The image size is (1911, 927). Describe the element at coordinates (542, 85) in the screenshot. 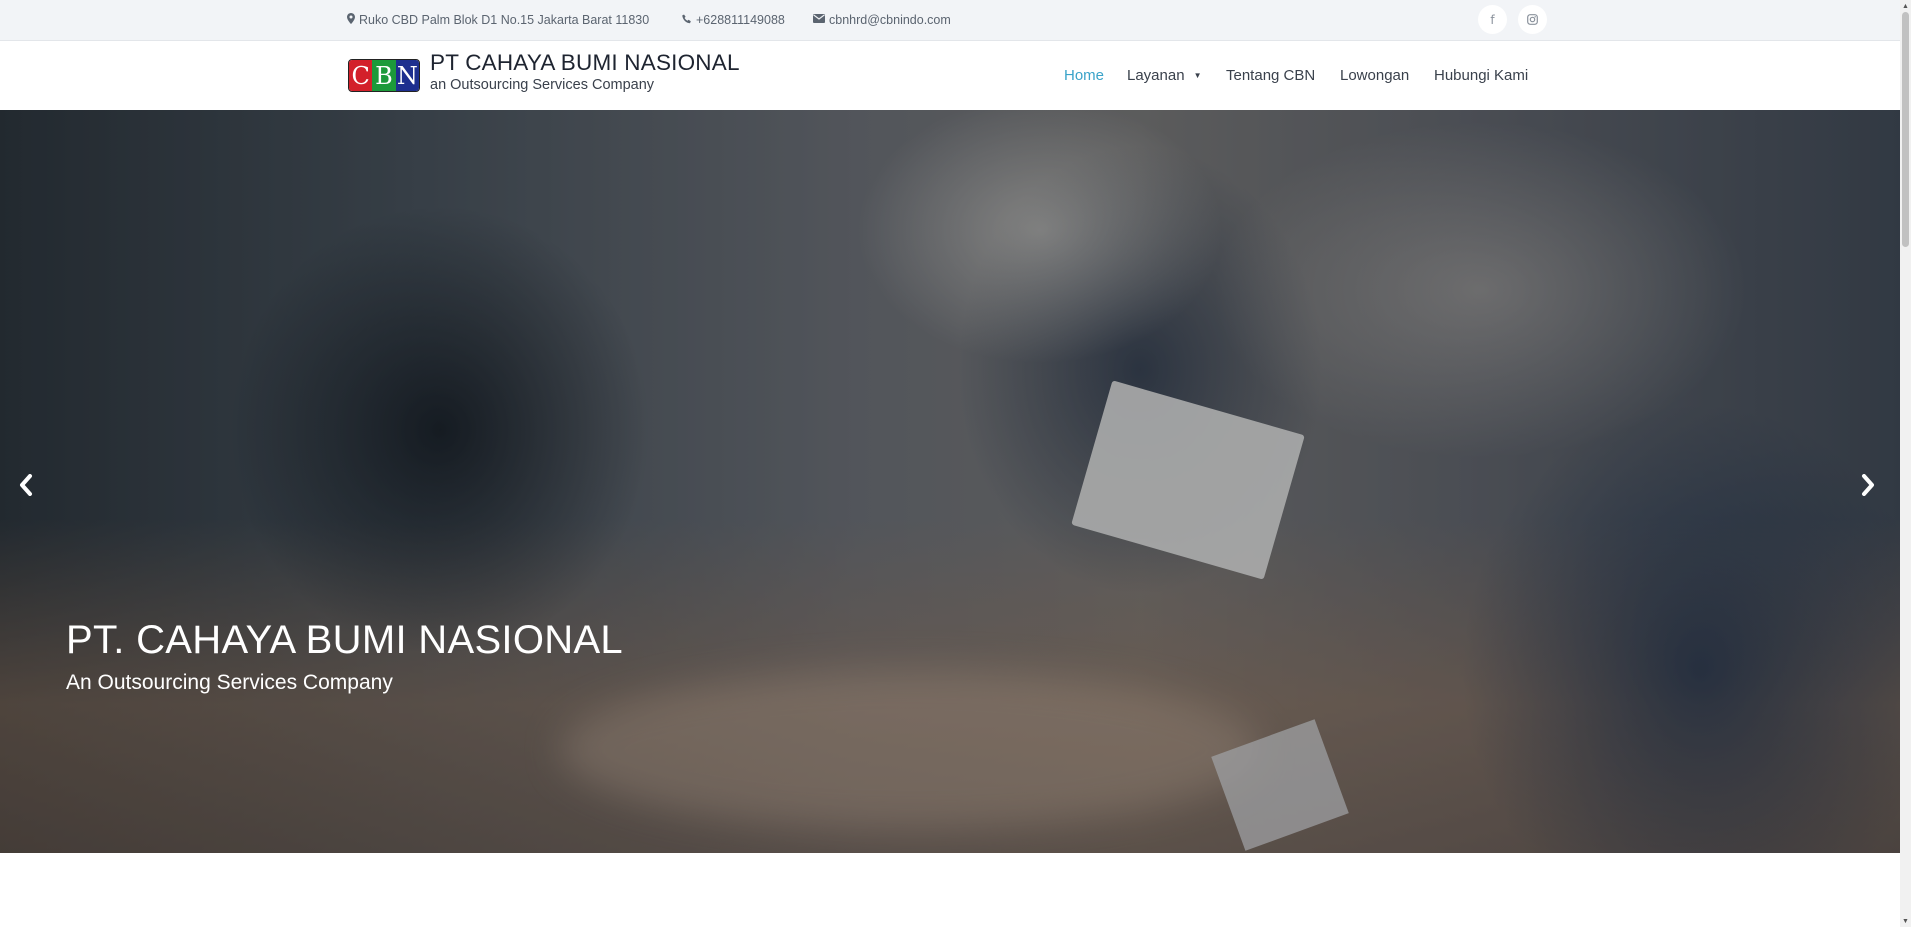

I see `brand-subtitle: an Outsourcing Services Company` at that location.